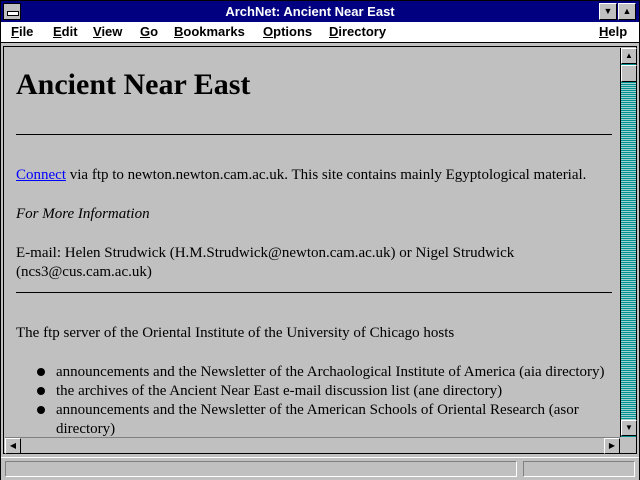 The image size is (640, 480). Describe the element at coordinates (629, 73) in the screenshot. I see `vertical-scroll-thumb` at that location.